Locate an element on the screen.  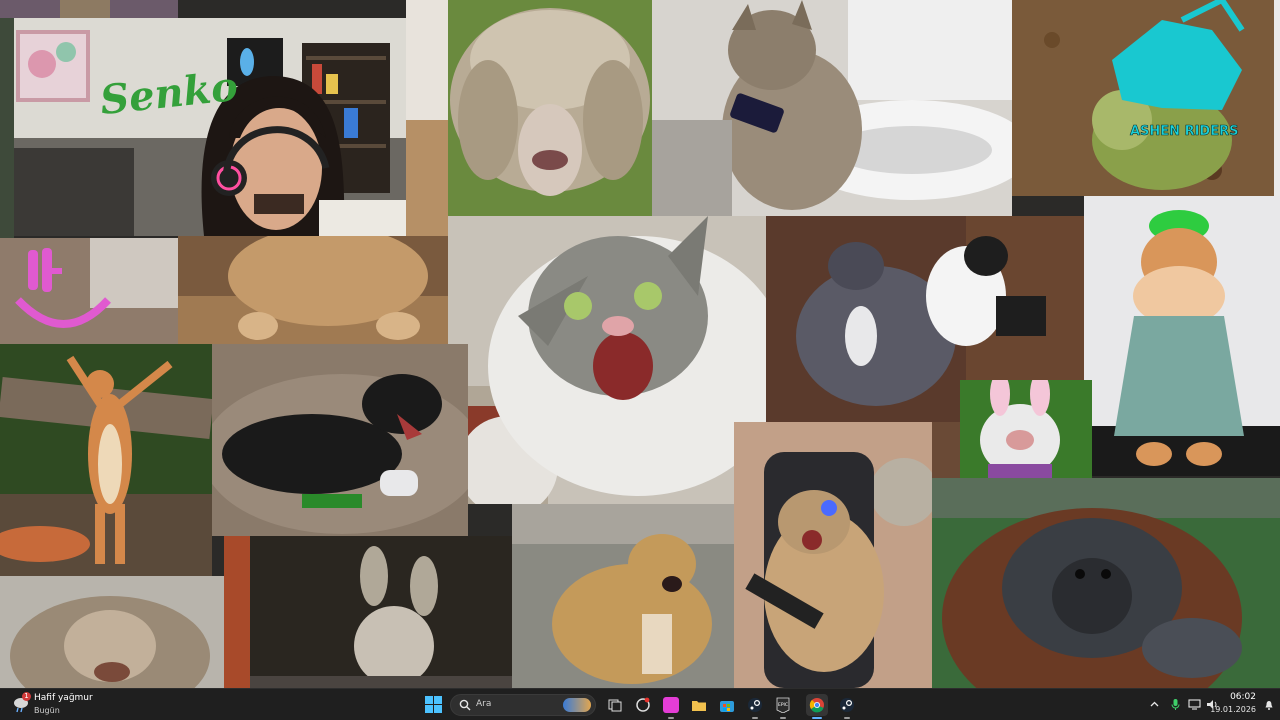
donkey-photo is located at coordinates (368, 612).